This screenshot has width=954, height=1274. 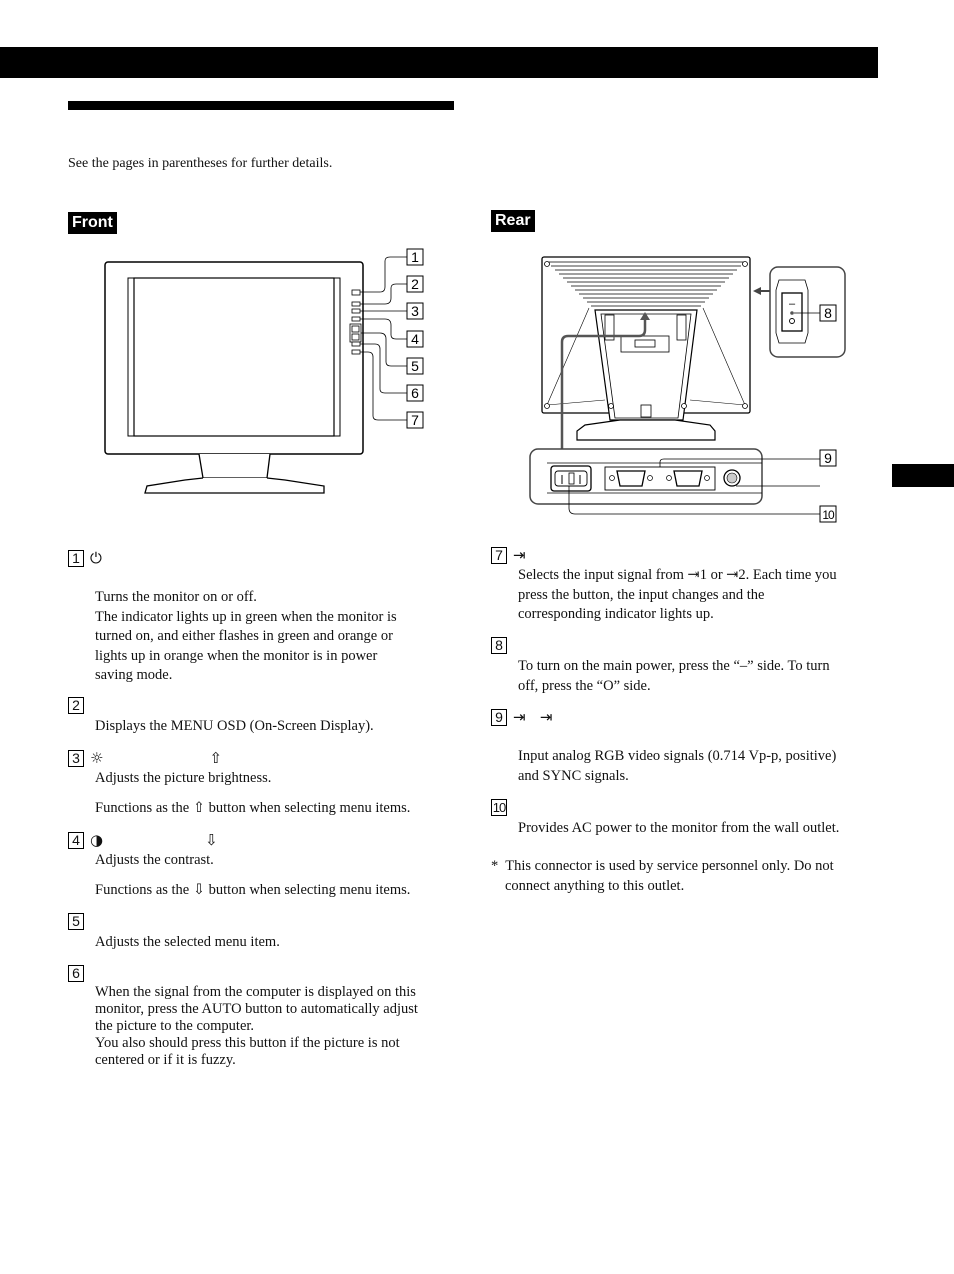 I want to click on section-title-bar, so click(x=261, y=105).